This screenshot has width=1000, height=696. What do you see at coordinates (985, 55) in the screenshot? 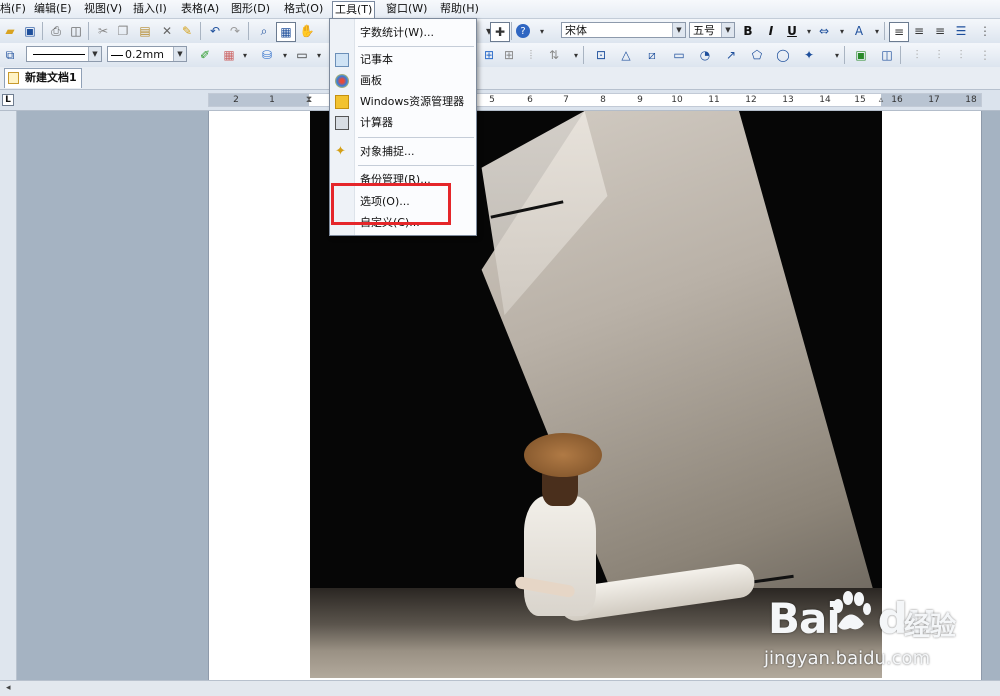
I see `rotate-icon: ⋮` at bounding box center [985, 55].